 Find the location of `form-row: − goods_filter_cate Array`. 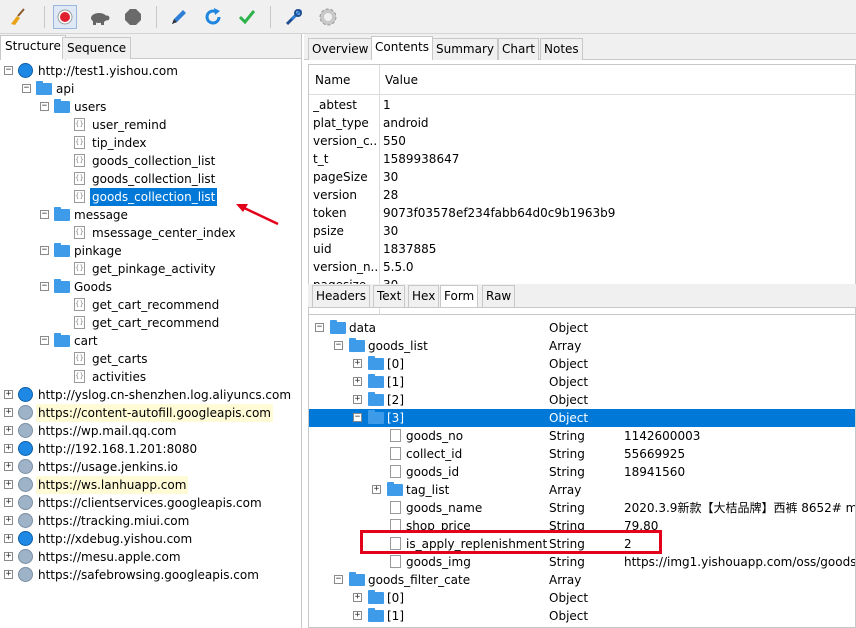

form-row: − goods_filter_cate Array is located at coordinates (582, 580).